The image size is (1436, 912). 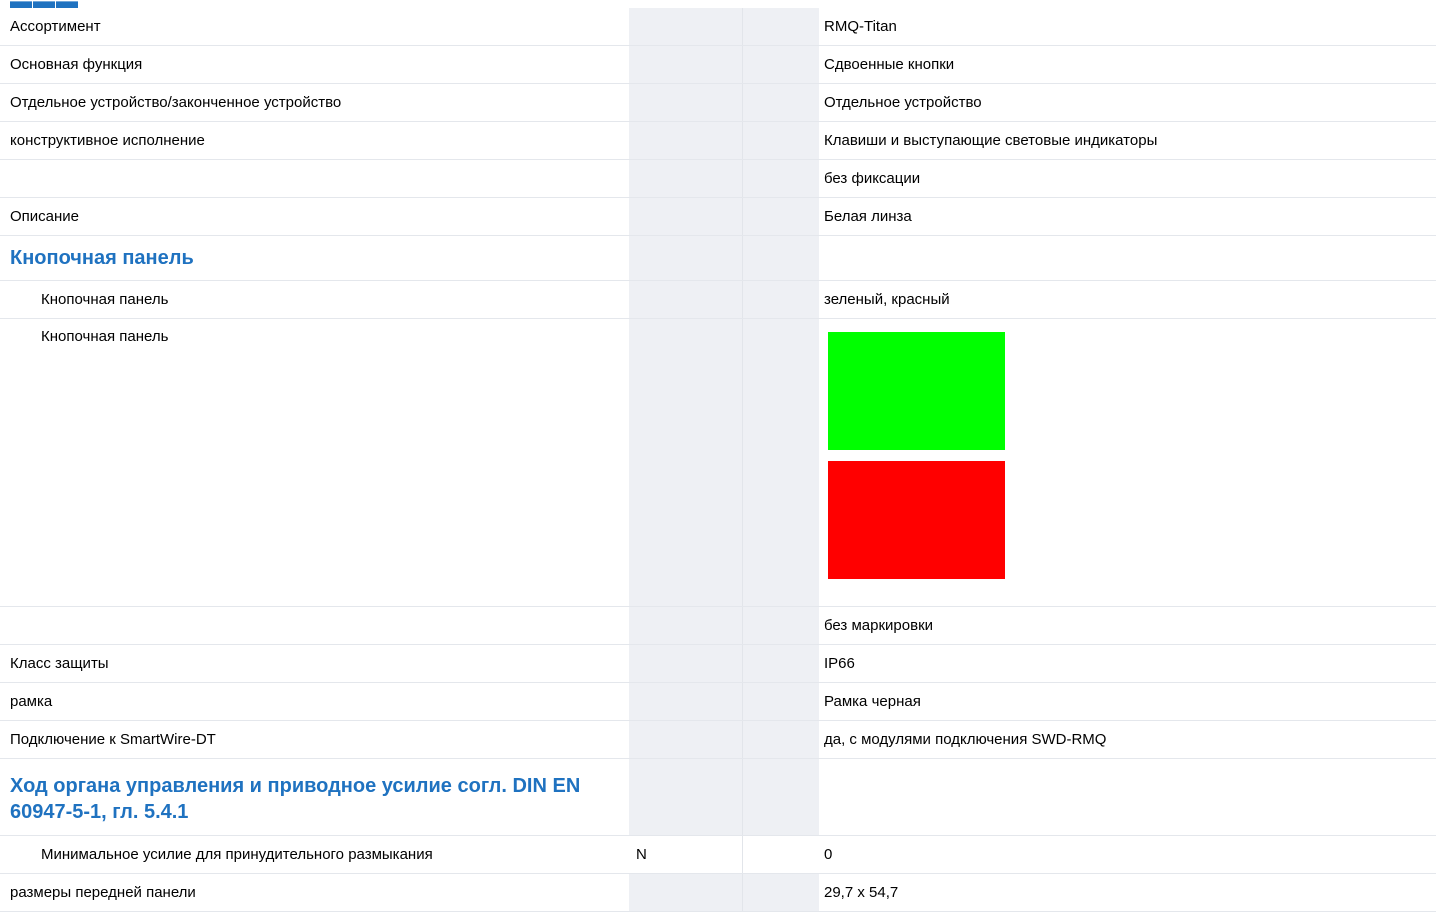 What do you see at coordinates (1127, 216) in the screenshot?
I see `row-value: Белая линза` at bounding box center [1127, 216].